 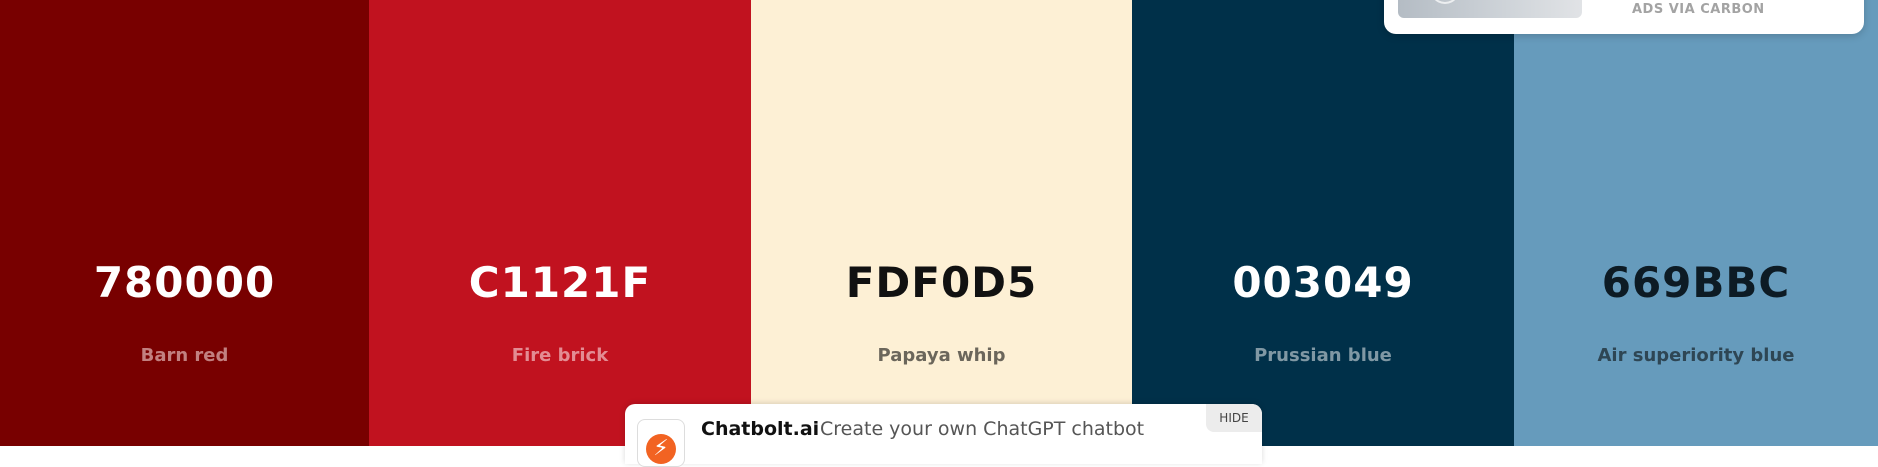 I want to click on swatch-name: Barn red, so click(x=184, y=355).